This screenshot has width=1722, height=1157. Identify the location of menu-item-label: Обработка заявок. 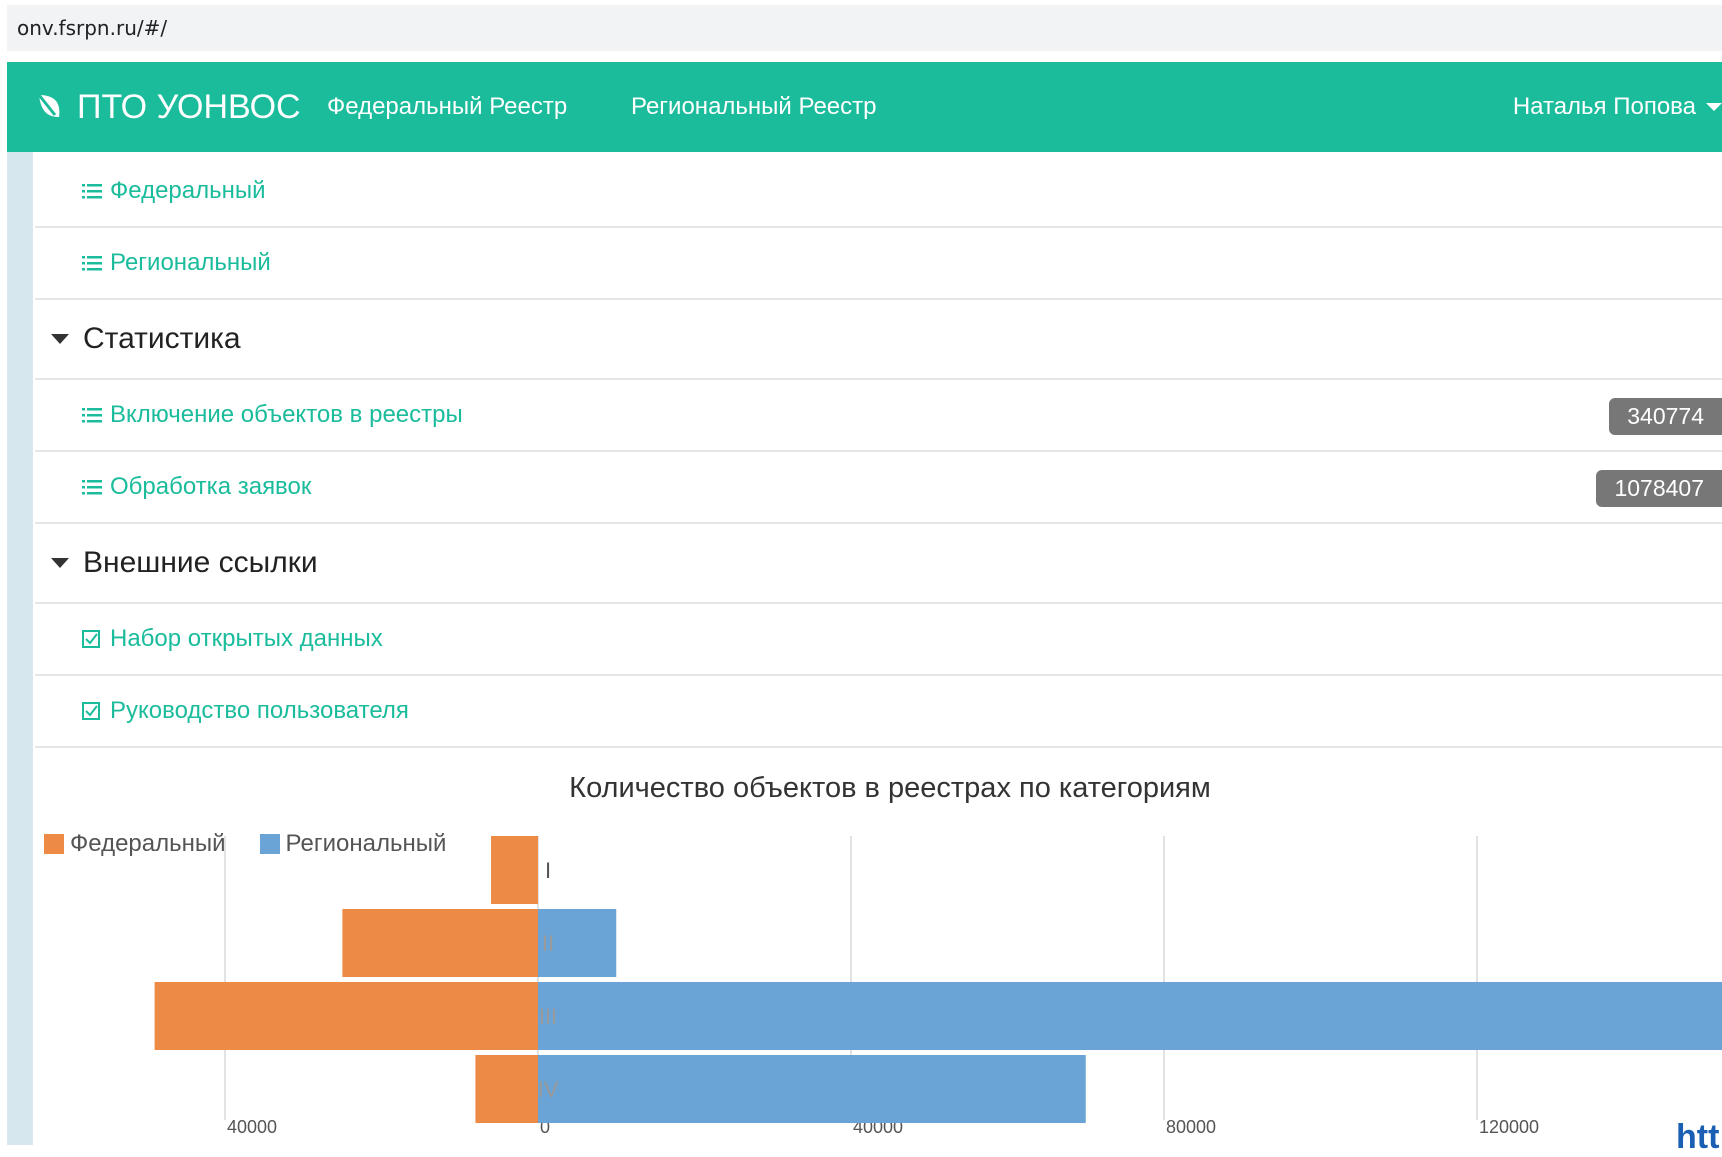
(211, 486).